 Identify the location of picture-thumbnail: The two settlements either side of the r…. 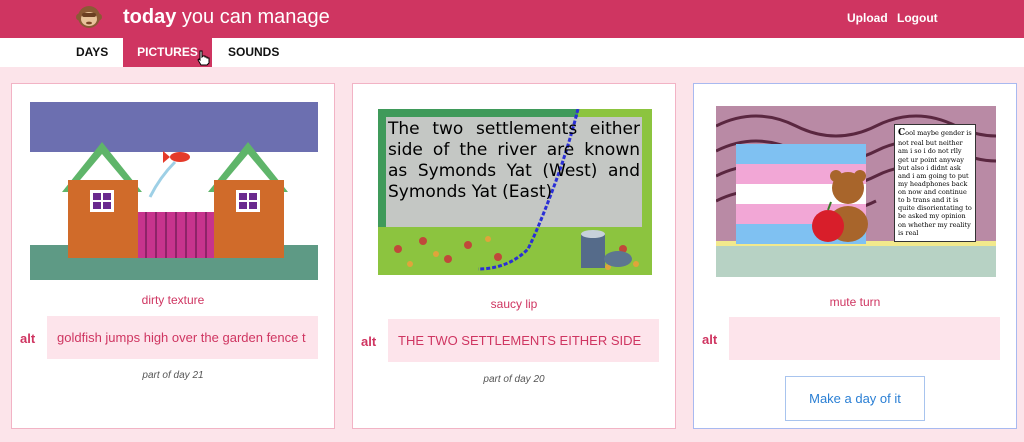
(515, 192).